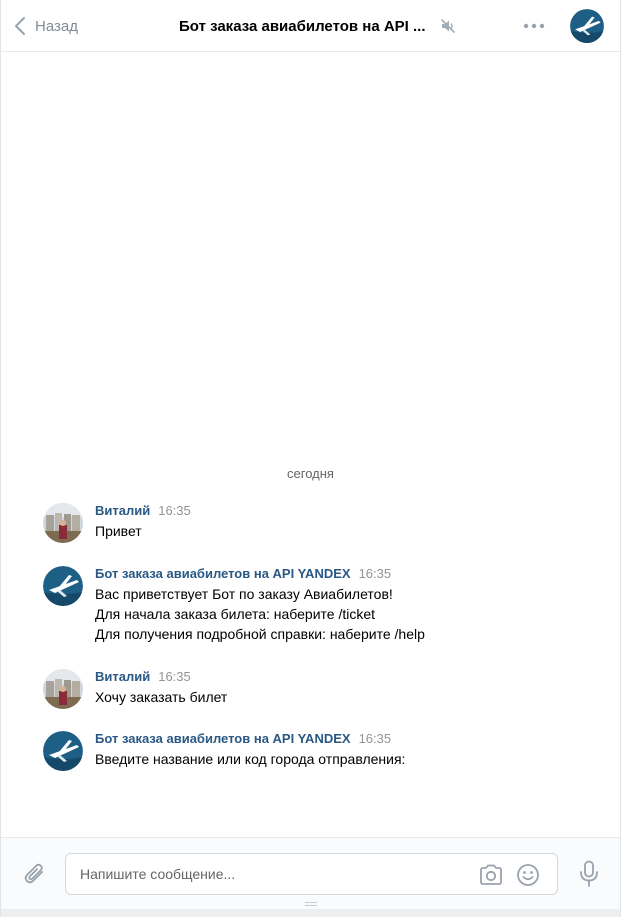 The image size is (621, 917). I want to click on smile-icon, so click(528, 875).